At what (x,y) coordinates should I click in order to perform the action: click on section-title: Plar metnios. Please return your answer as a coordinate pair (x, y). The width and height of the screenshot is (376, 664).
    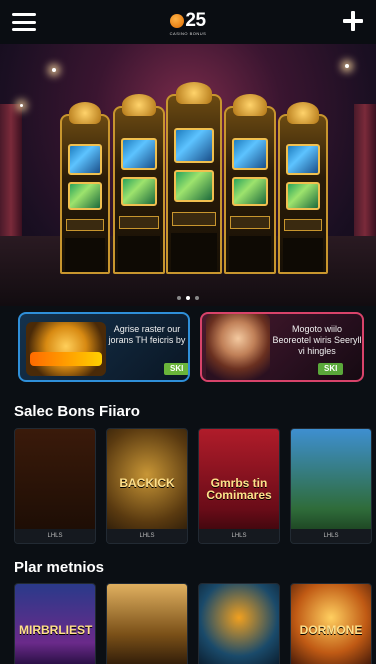
    Looking at the image, I should click on (59, 567).